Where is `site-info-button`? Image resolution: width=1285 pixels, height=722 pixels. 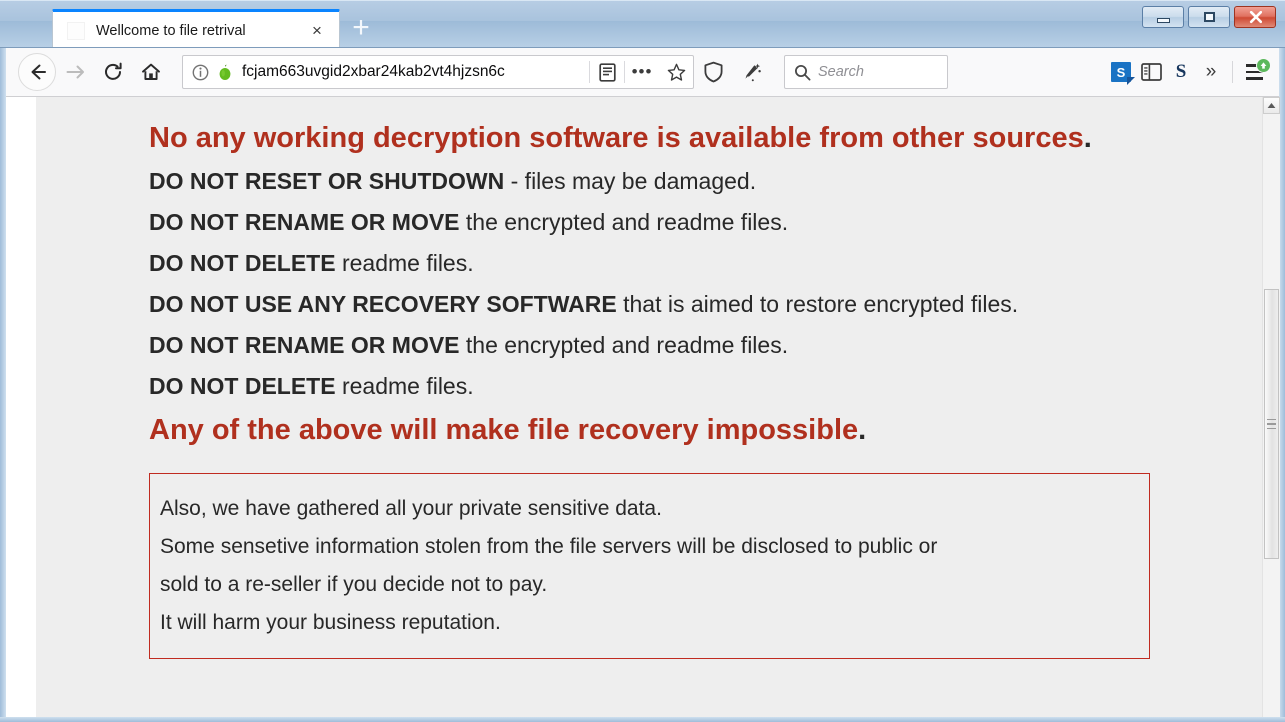 site-info-button is located at coordinates (200, 72).